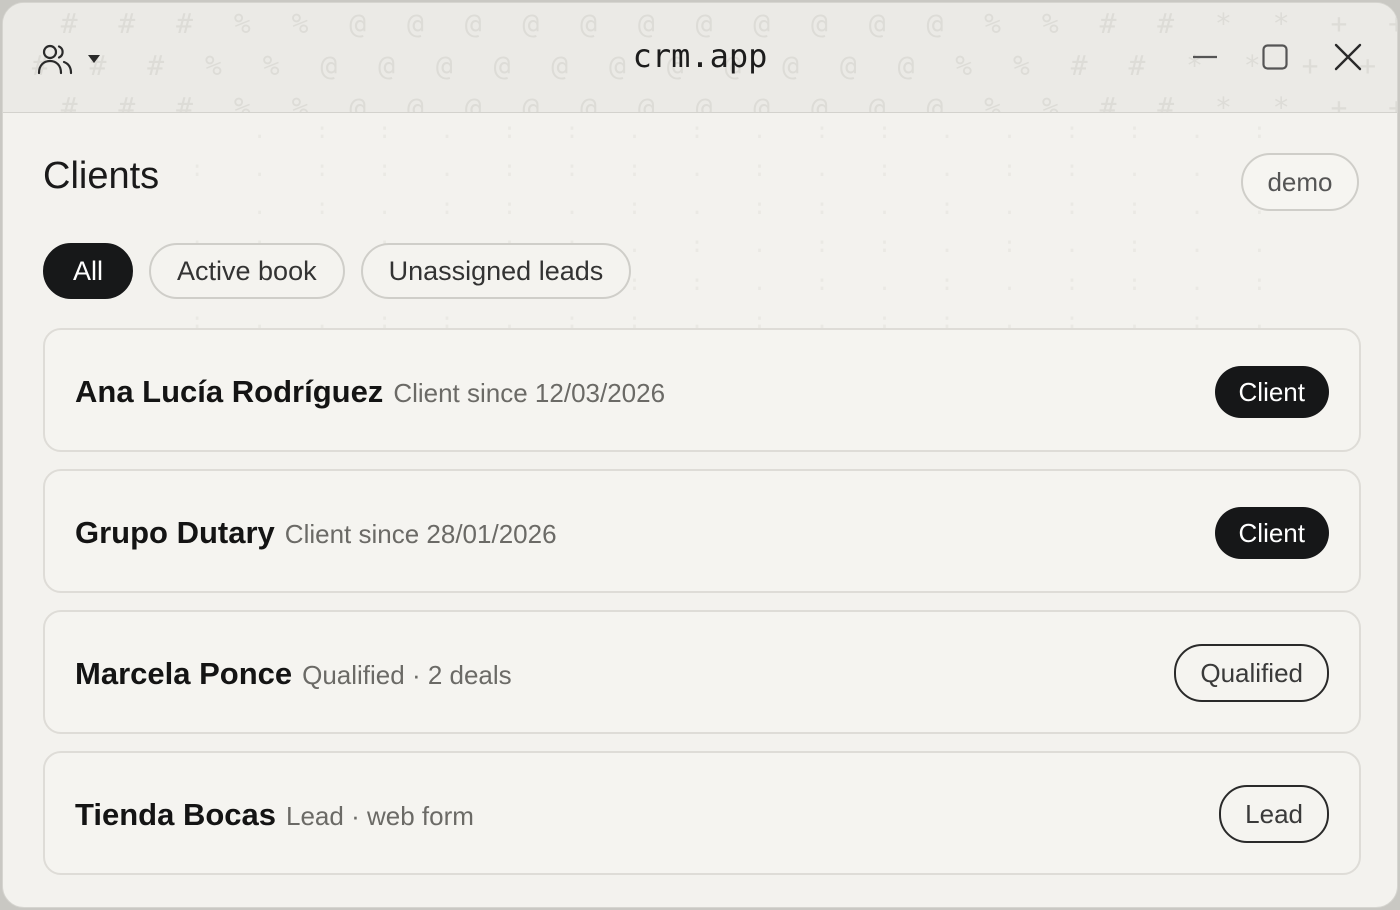 The width and height of the screenshot is (1400, 910). Describe the element at coordinates (229, 391) in the screenshot. I see `client-name: Ana Lucía Rodríguez` at that location.